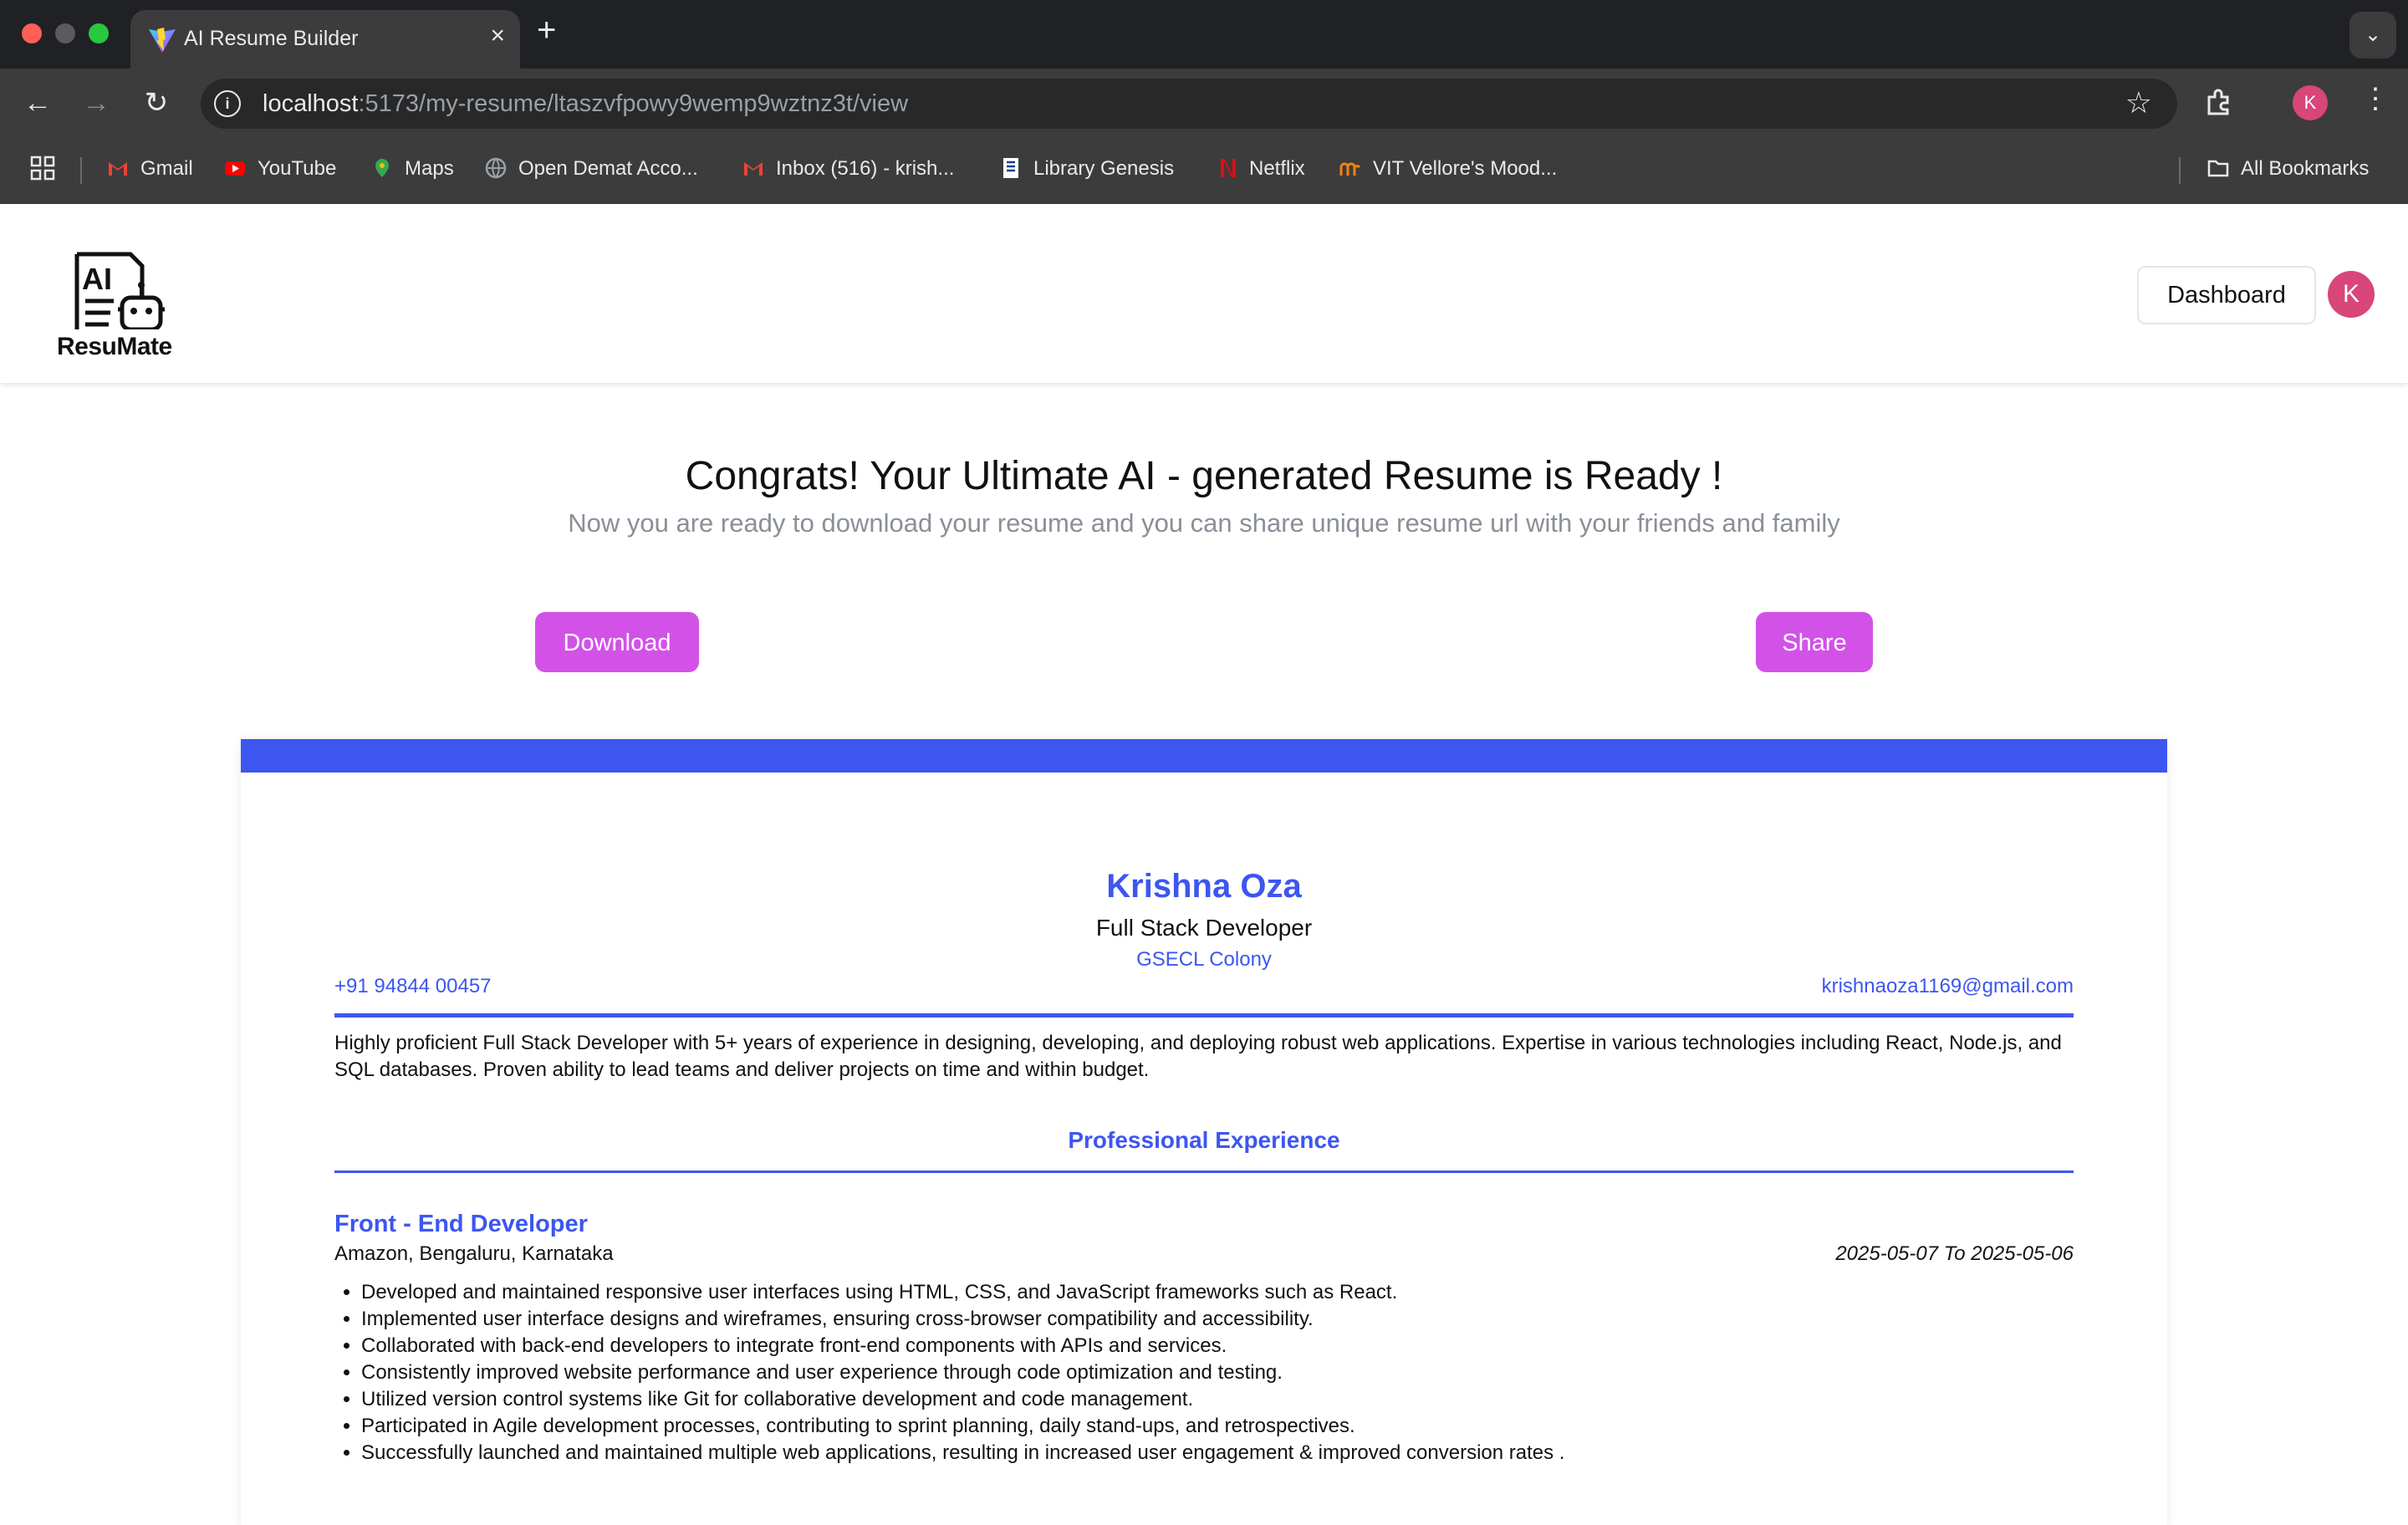 This screenshot has height=1525, width=2408. What do you see at coordinates (1948, 986) in the screenshot?
I see `resume-email: krishnaoza1169@gmail.com` at bounding box center [1948, 986].